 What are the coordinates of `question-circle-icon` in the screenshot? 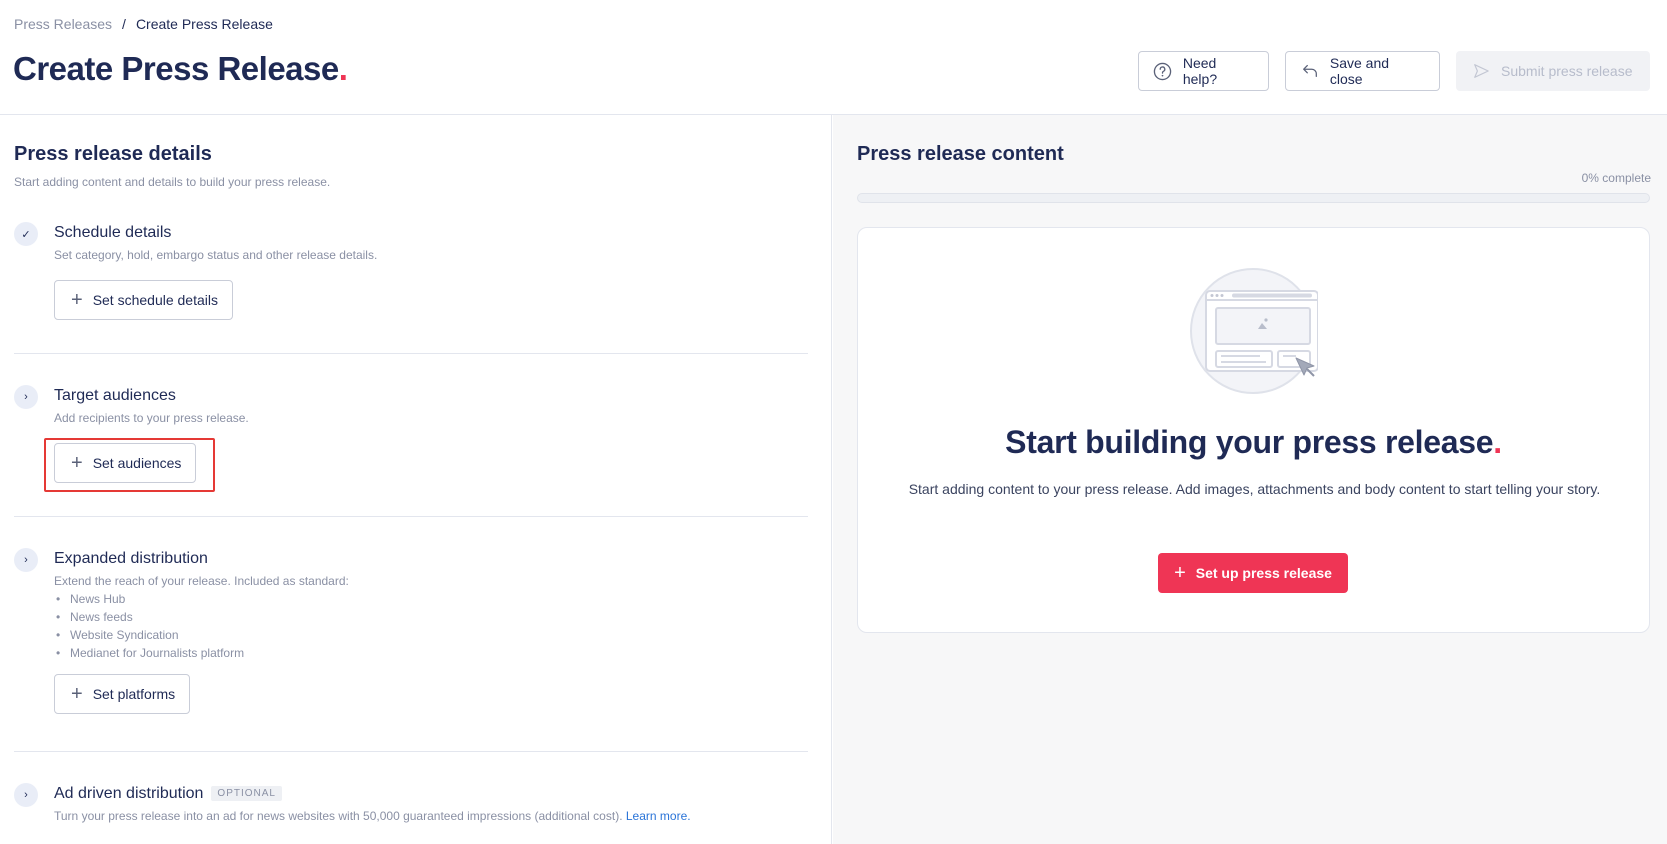 It's located at (1163, 71).